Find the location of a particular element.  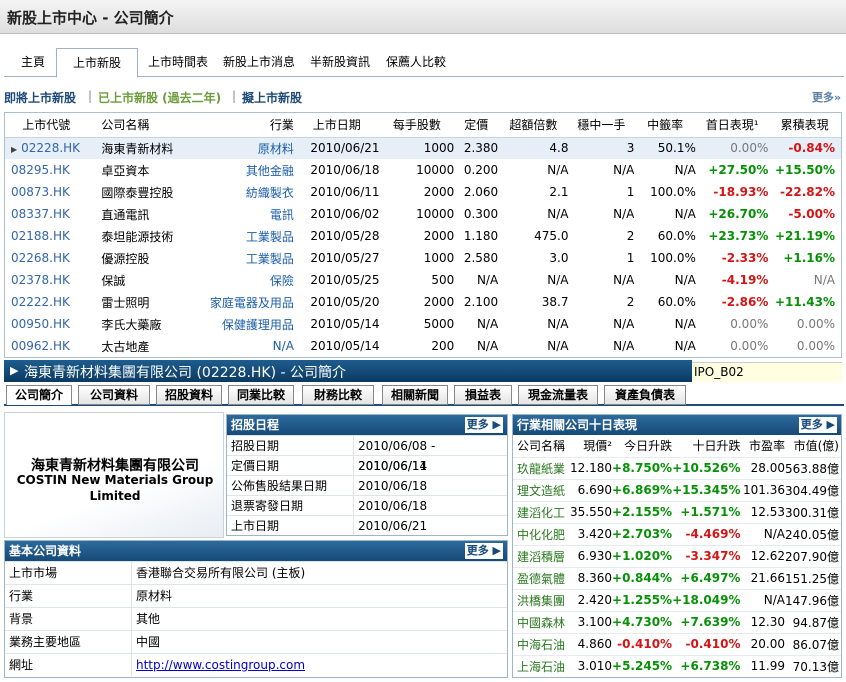

peer-row: 玖龍紙業 12.180 +8.750% +10.526% 28.00 563.88億 is located at coordinates (677, 467).